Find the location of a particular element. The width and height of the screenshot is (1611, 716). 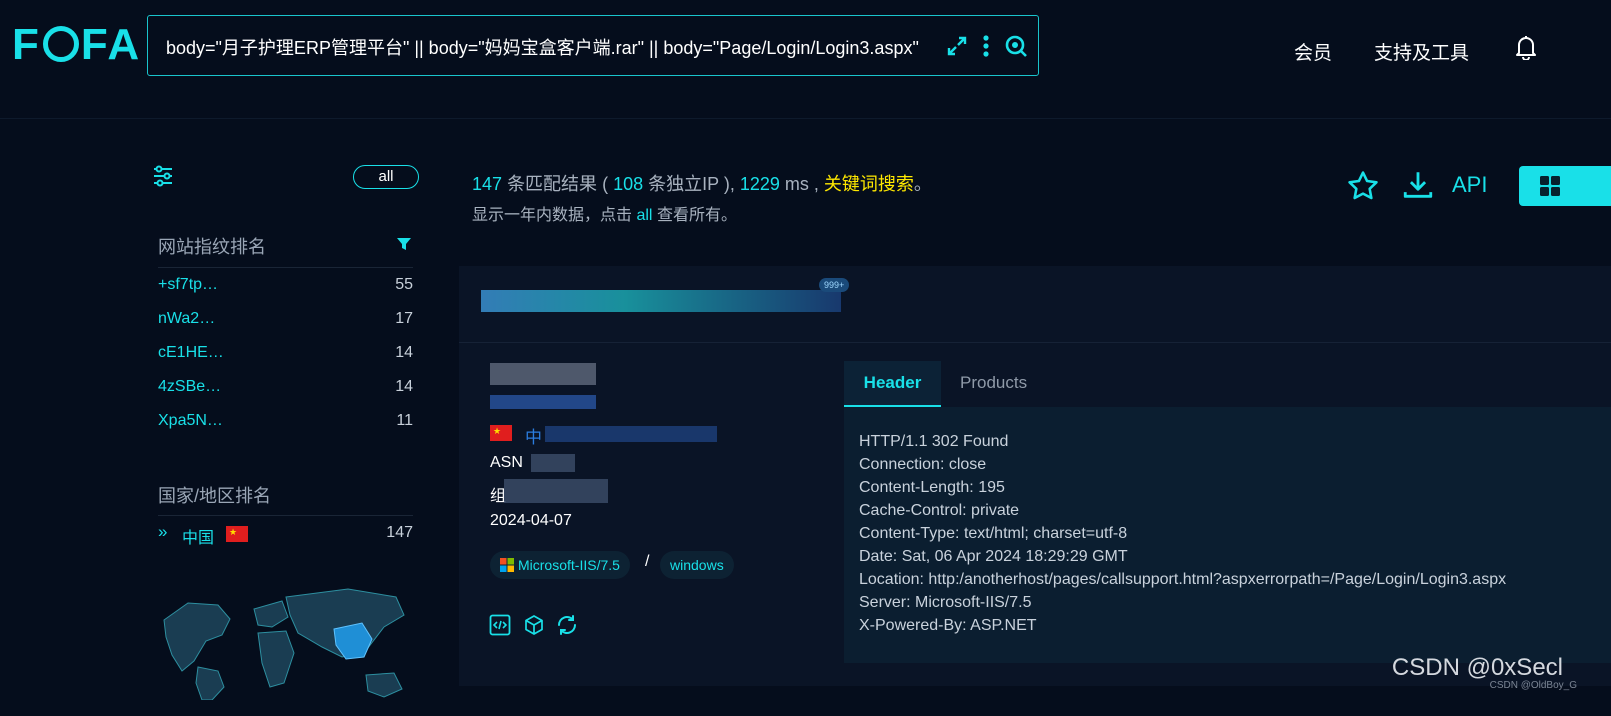

header-line: Connection: close is located at coordinates (923, 464).